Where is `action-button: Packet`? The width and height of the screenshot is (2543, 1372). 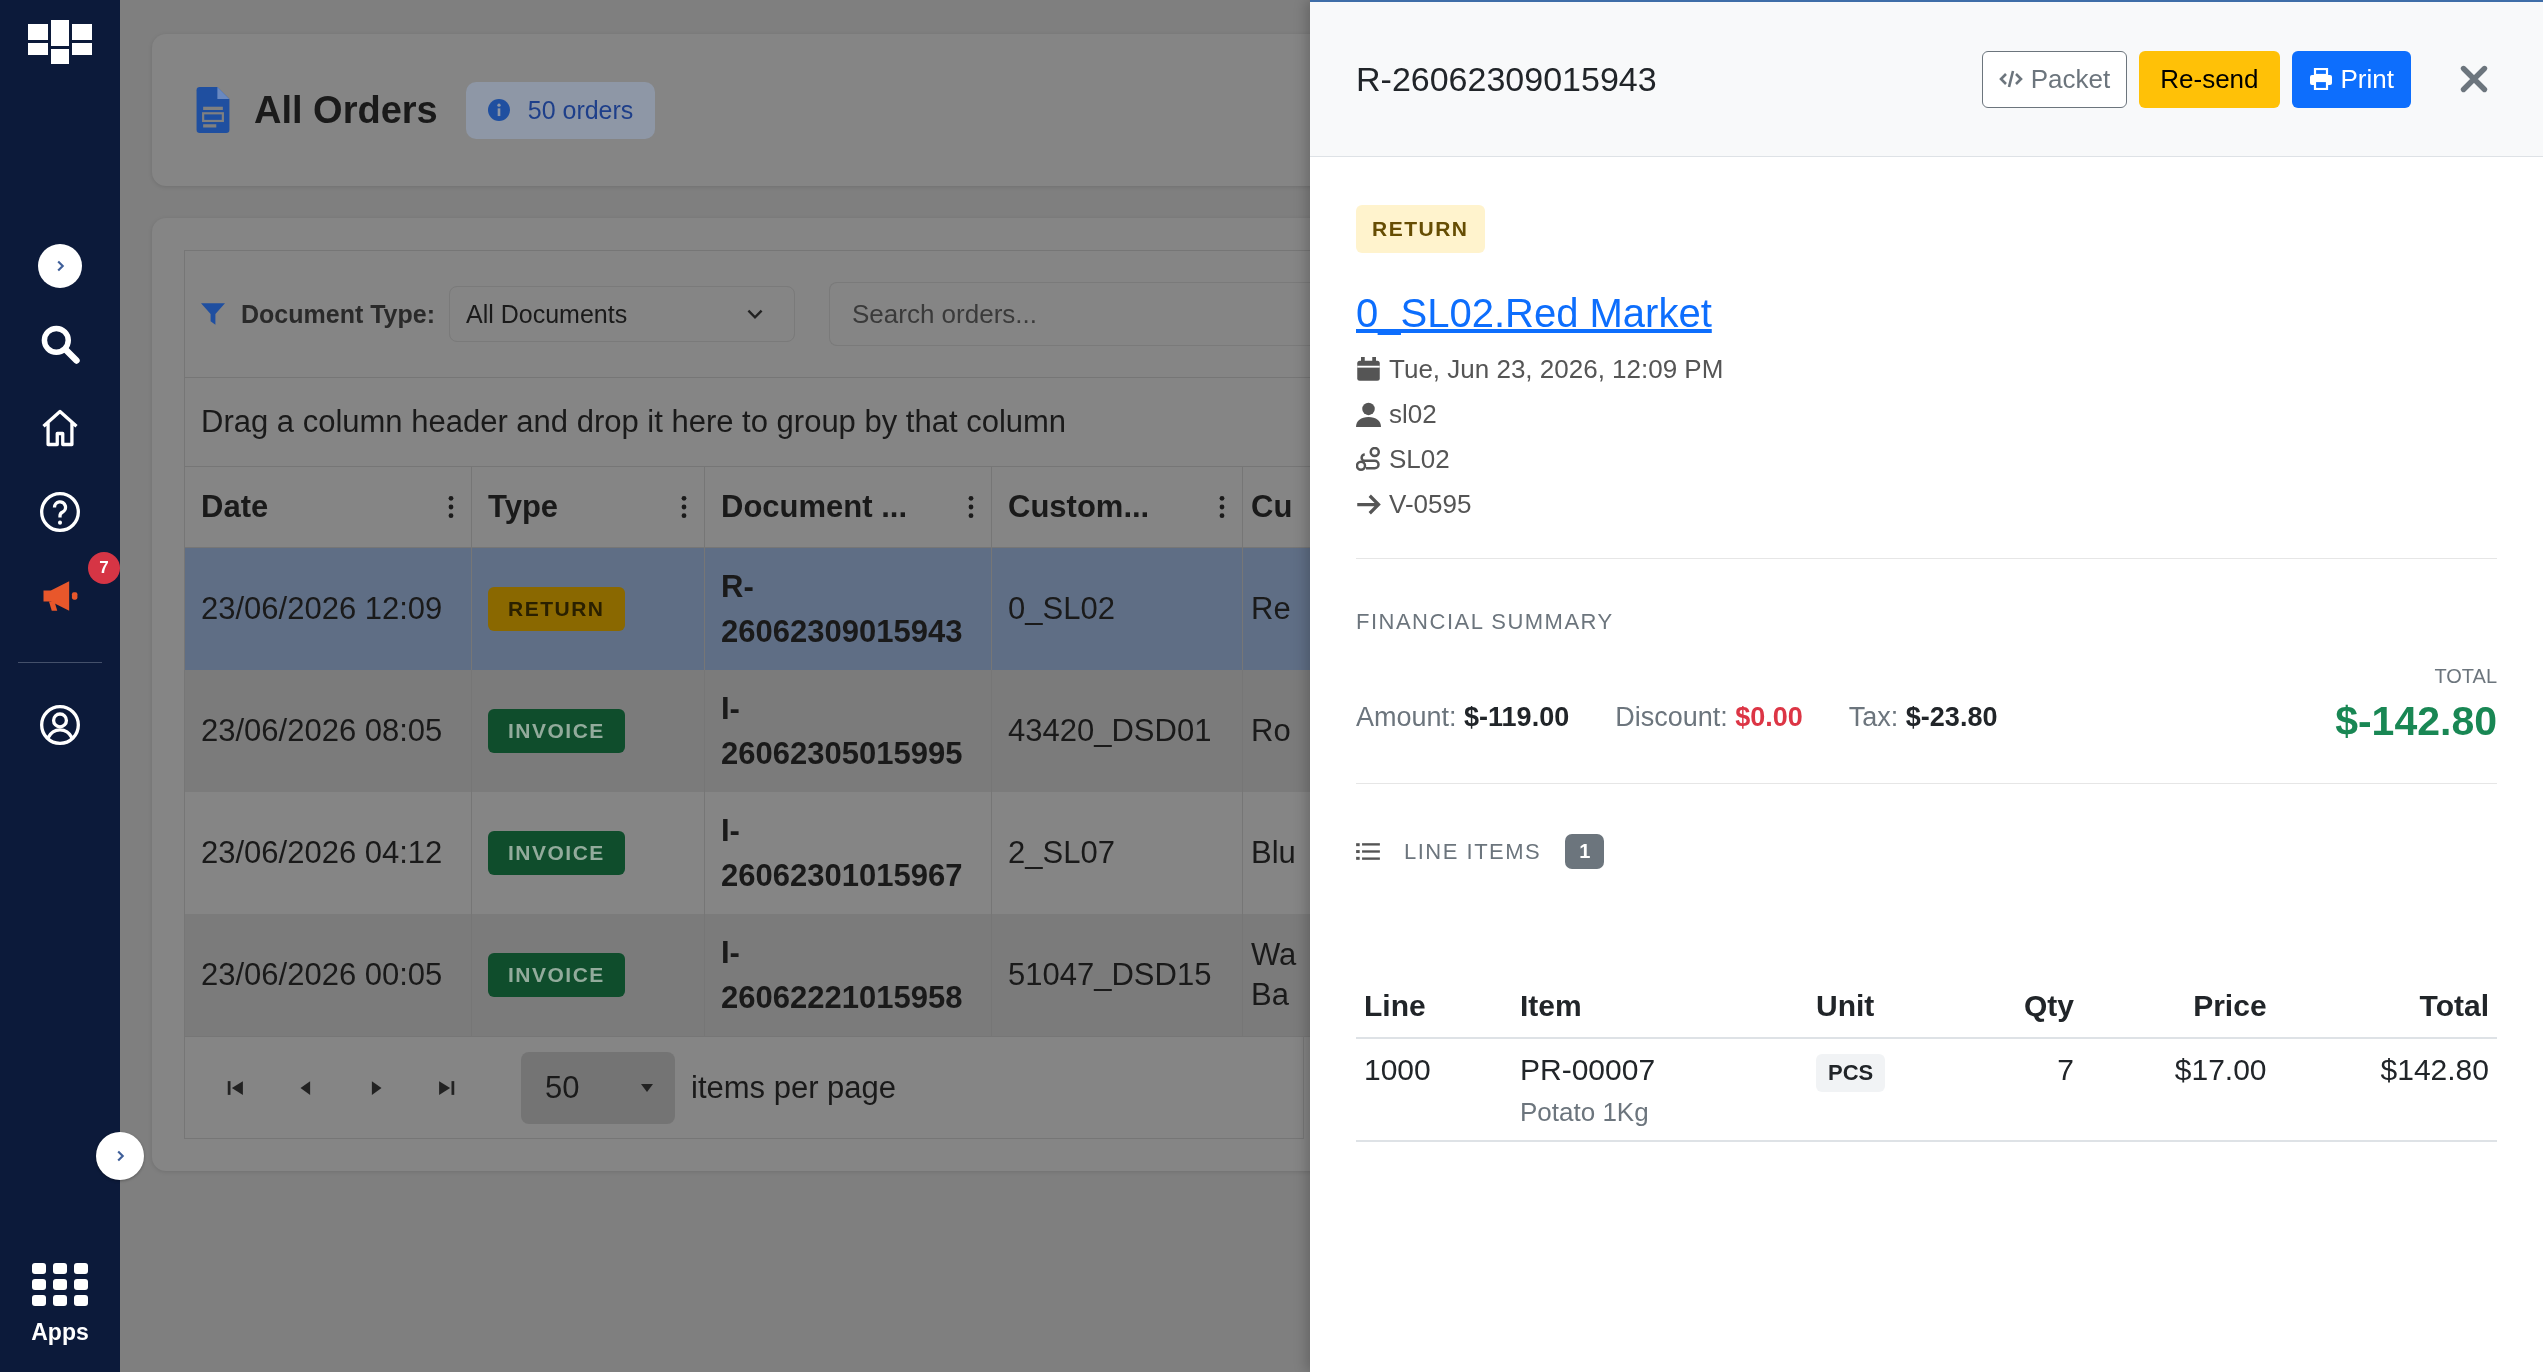
action-button: Packet is located at coordinates (2054, 79).